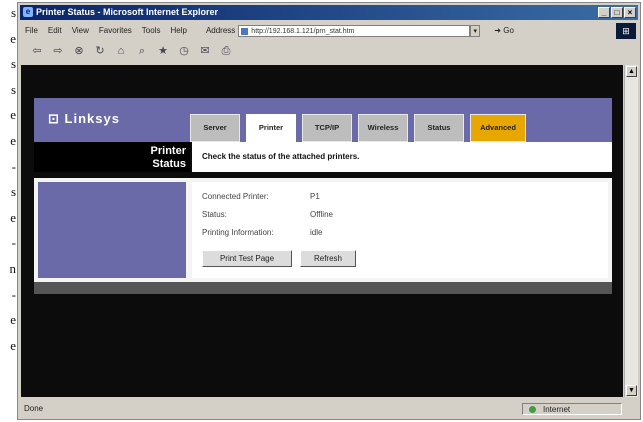  I want to click on status-text: Done, so click(34, 408).